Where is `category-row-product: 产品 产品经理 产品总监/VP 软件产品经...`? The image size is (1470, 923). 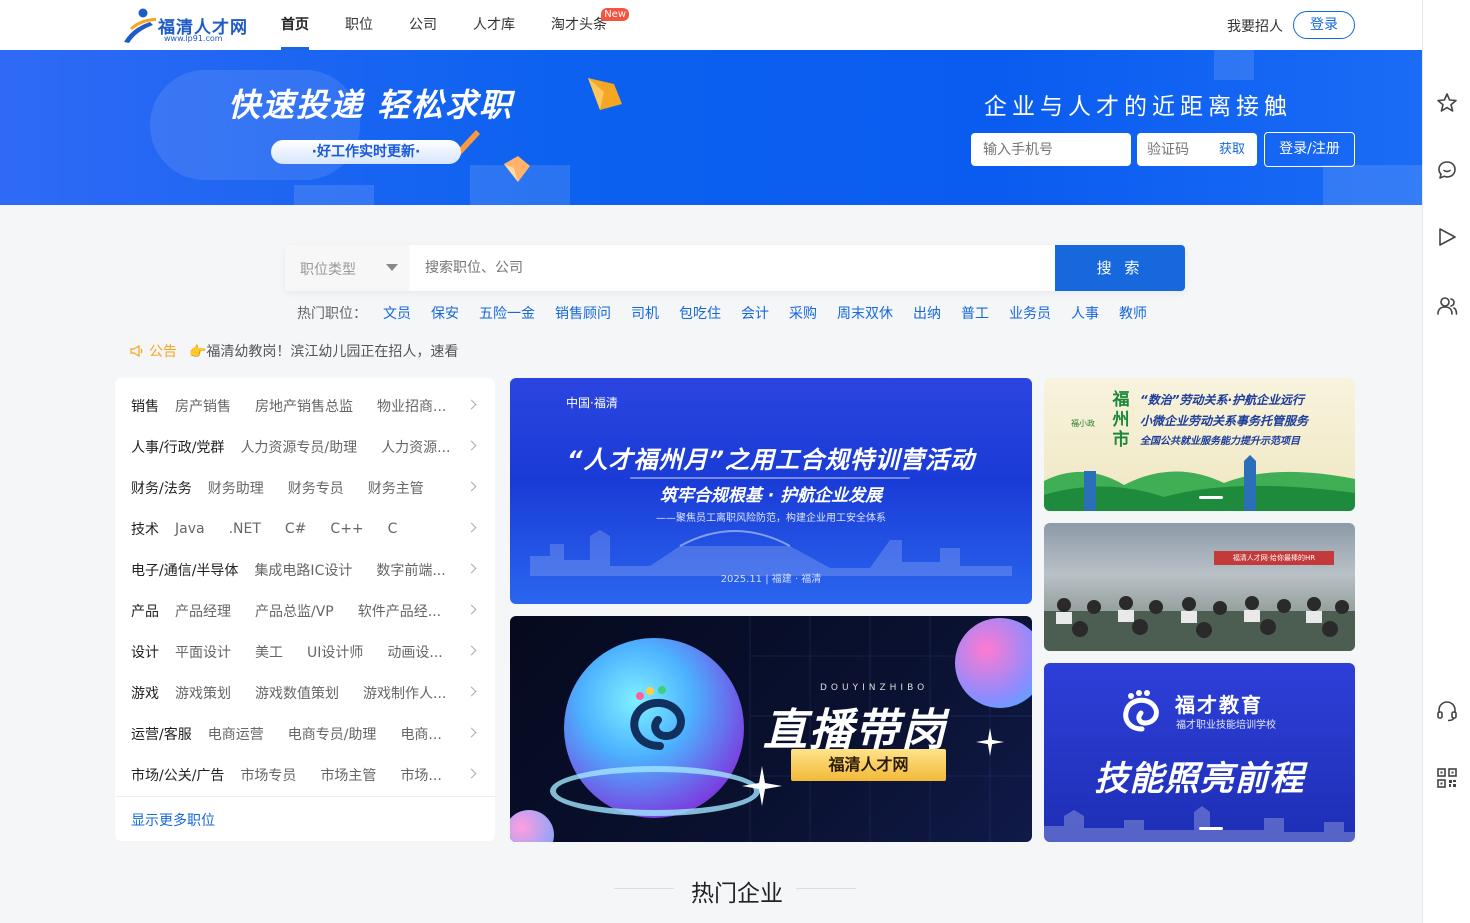
category-row-product: 产品 产品经理 产品总监/VP 软件产品经... is located at coordinates (305, 610).